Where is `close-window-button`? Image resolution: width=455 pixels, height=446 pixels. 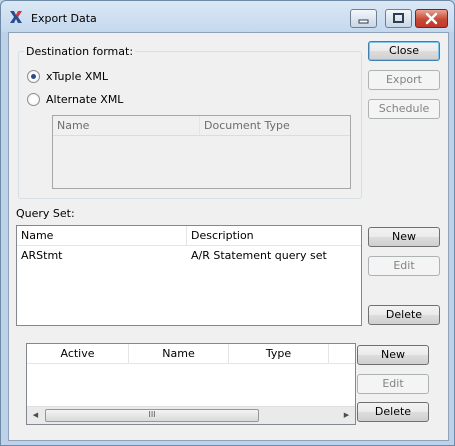
close-window-button is located at coordinates (431, 18).